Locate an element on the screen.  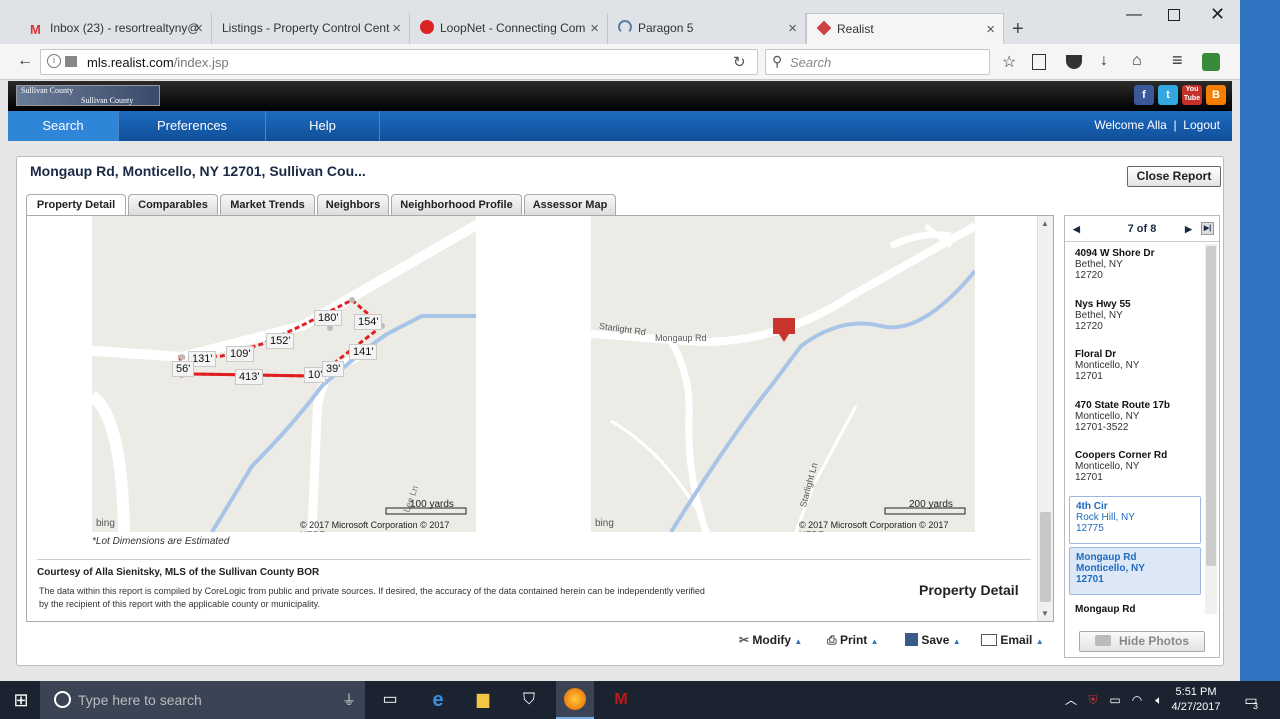
file-explorer-icon: ▆ is located at coordinates (483, 700).